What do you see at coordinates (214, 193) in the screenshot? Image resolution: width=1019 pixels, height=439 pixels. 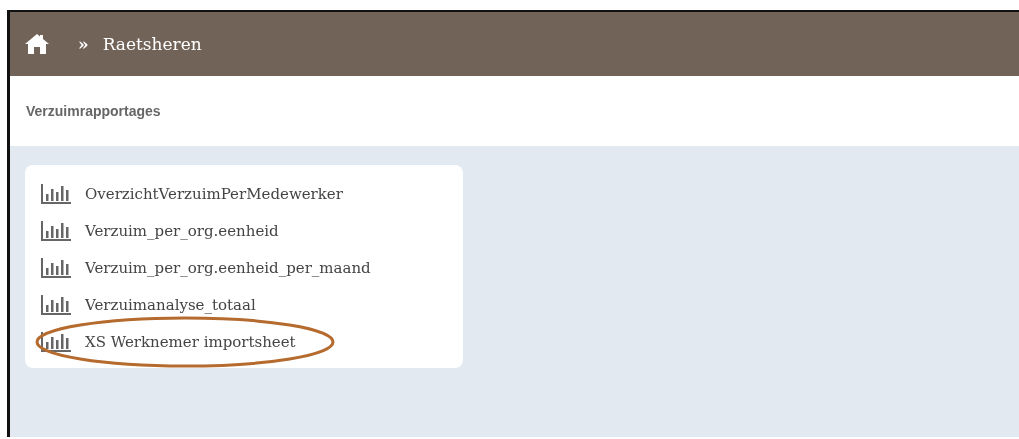 I see `report-link: OverzichtVerzuimPerMedewerker` at bounding box center [214, 193].